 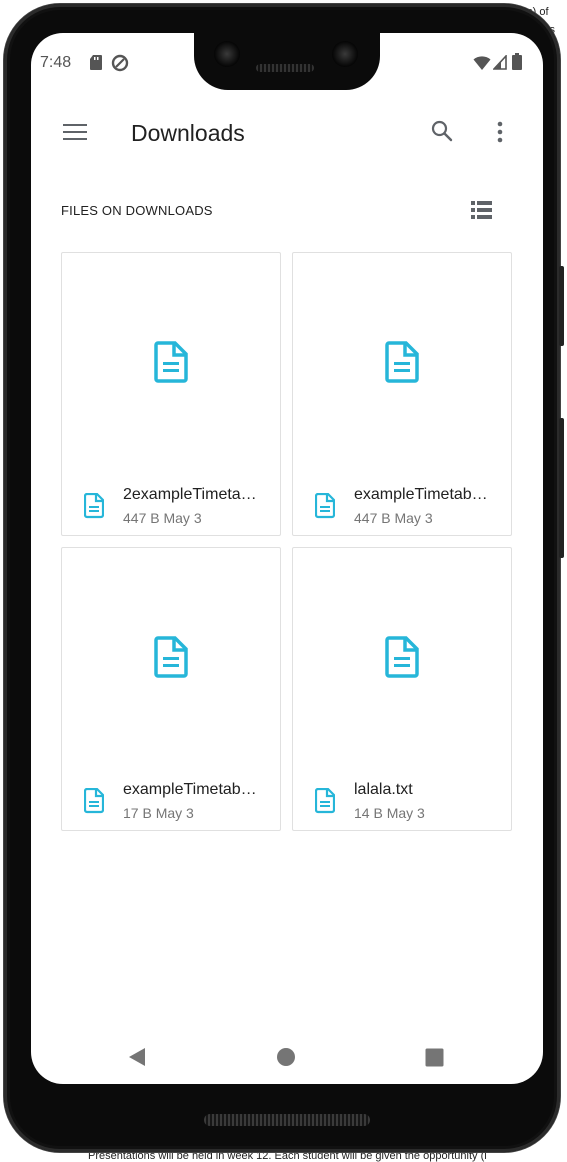 I want to click on back-icon, so click(x=137, y=1057).